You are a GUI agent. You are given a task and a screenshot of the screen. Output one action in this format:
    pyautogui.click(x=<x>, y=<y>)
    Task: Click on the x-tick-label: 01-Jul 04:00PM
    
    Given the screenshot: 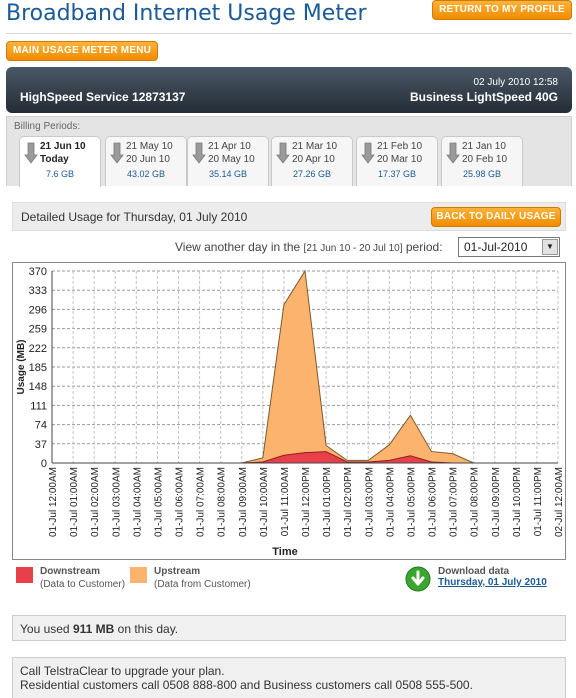 What is the action you would take?
    pyautogui.click(x=390, y=502)
    